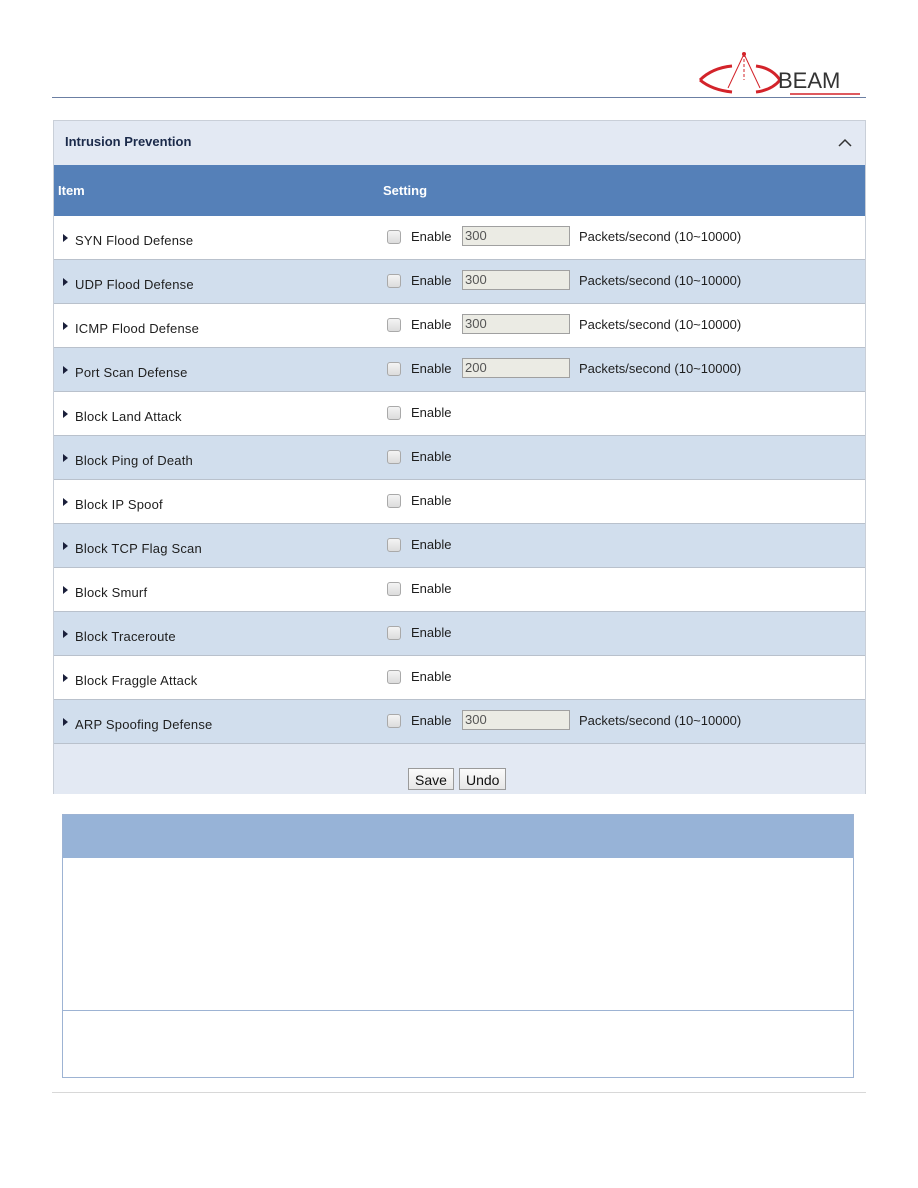 The width and height of the screenshot is (918, 1188). I want to click on item-label: Block IP Spoof, so click(119, 504).